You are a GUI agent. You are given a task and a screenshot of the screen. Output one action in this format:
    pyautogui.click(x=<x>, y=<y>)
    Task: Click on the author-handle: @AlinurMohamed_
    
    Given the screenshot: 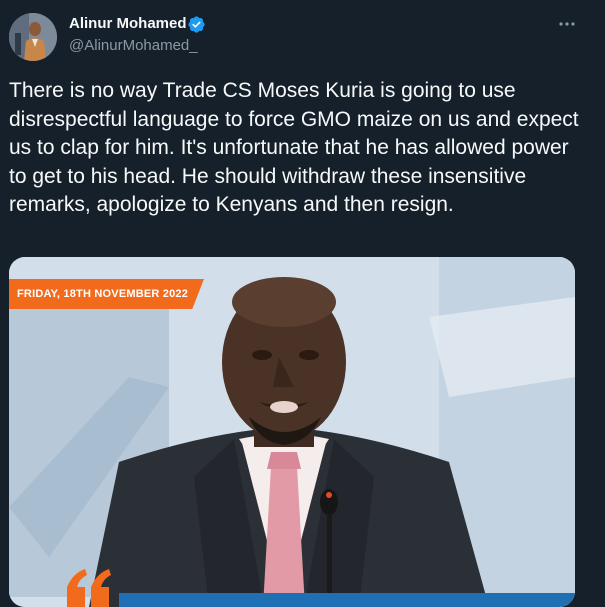 What is the action you would take?
    pyautogui.click(x=133, y=45)
    